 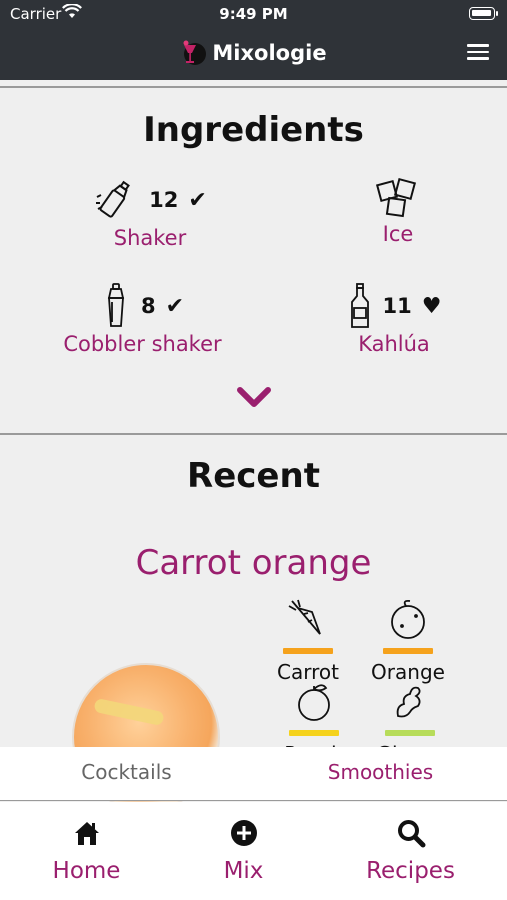 I want to click on ice-cubes-icon, so click(x=396, y=197).